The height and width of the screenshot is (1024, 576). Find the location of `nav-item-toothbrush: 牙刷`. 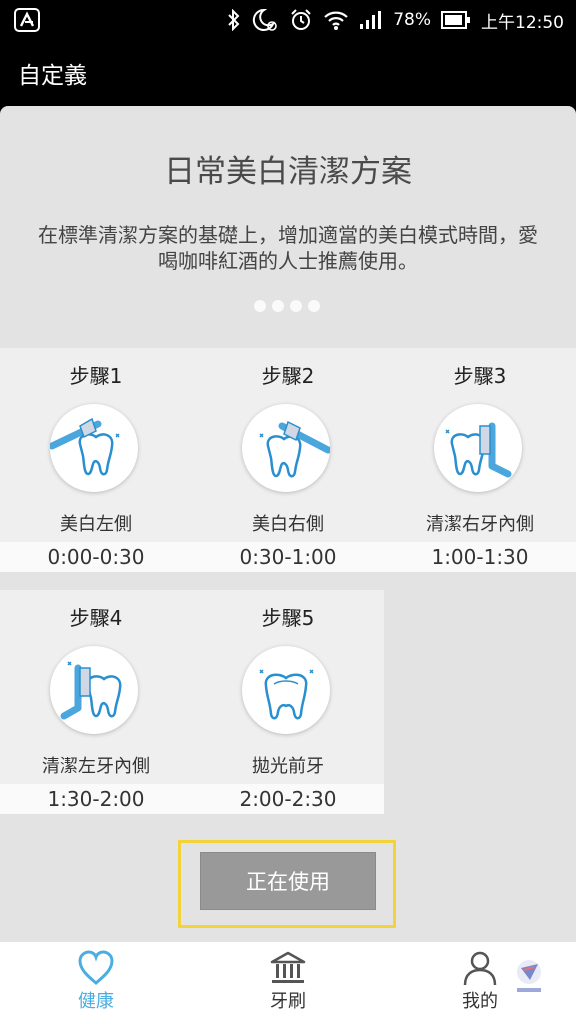

nav-item-toothbrush: 牙刷 is located at coordinates (288, 981).